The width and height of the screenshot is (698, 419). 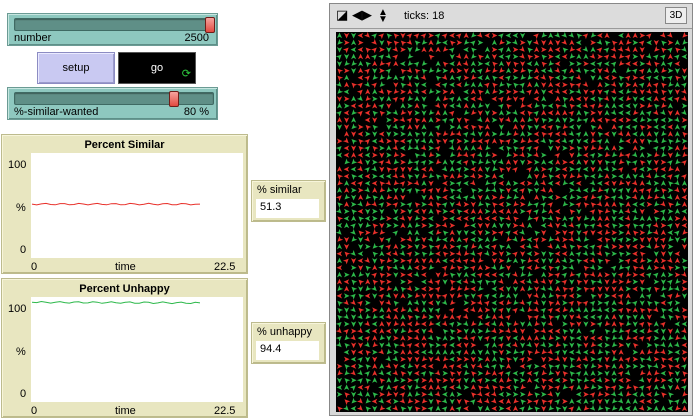 What do you see at coordinates (114, 99) in the screenshot?
I see `similar-wanted-slider-track` at bounding box center [114, 99].